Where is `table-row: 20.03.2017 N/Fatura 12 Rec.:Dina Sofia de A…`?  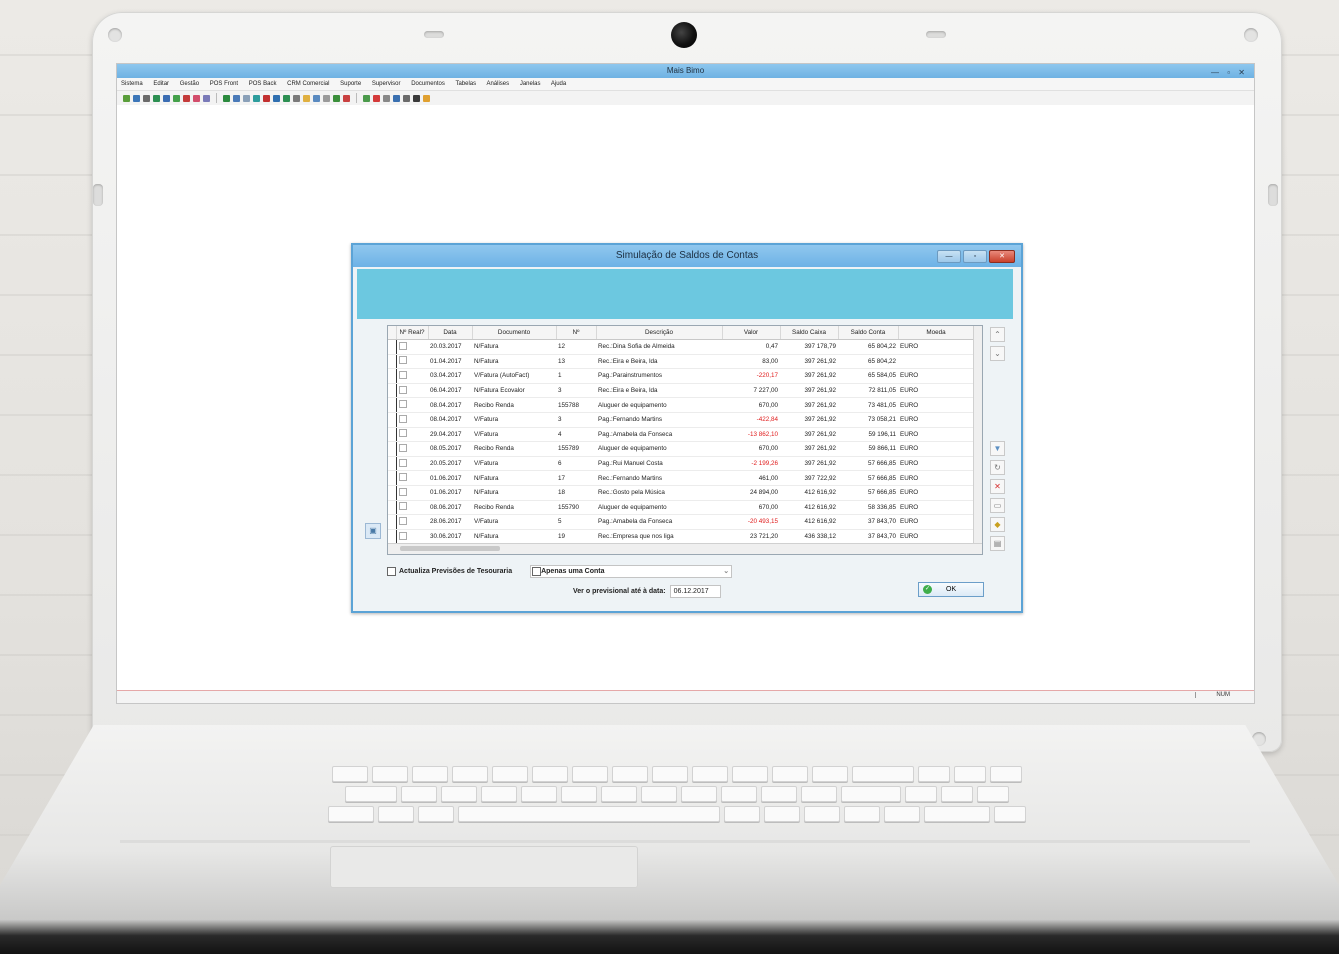 table-row: 20.03.2017 N/Fatura 12 Rec.:Dina Sofia de A… is located at coordinates (681, 347).